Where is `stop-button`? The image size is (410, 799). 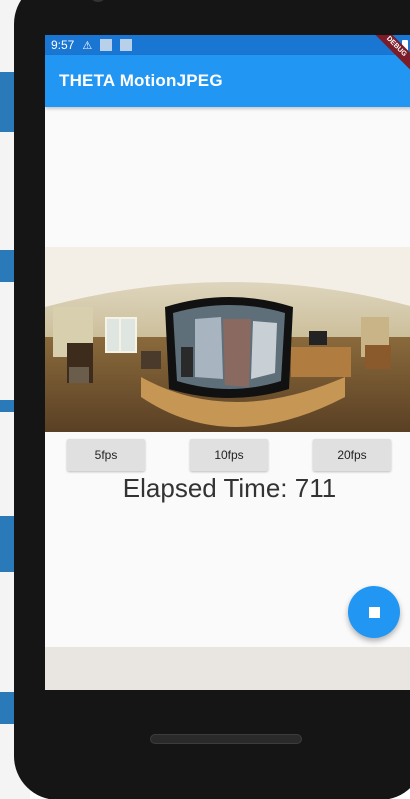 stop-button is located at coordinates (374, 612).